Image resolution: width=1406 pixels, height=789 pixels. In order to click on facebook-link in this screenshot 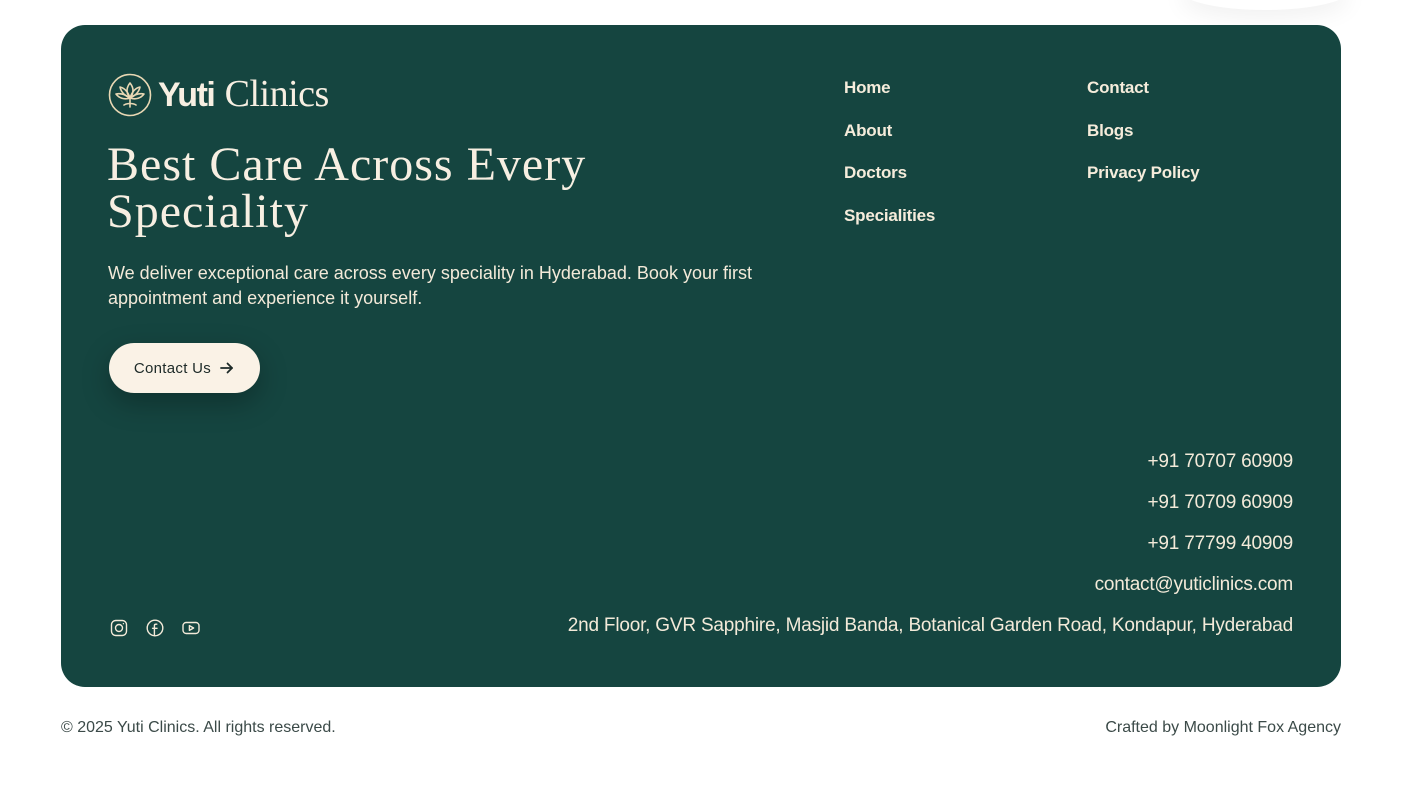, I will do `click(155, 628)`.